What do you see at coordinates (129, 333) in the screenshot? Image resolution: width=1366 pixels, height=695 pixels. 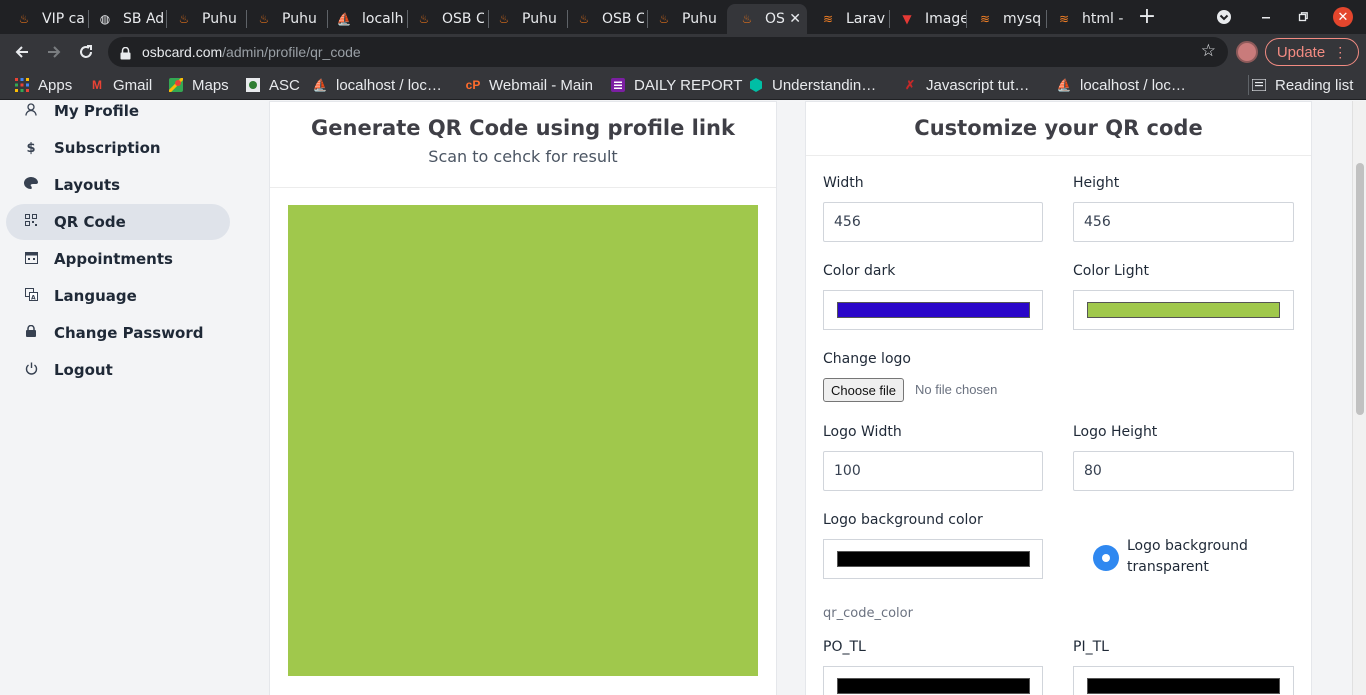 I see `sidebar-item-label: Change Password` at bounding box center [129, 333].